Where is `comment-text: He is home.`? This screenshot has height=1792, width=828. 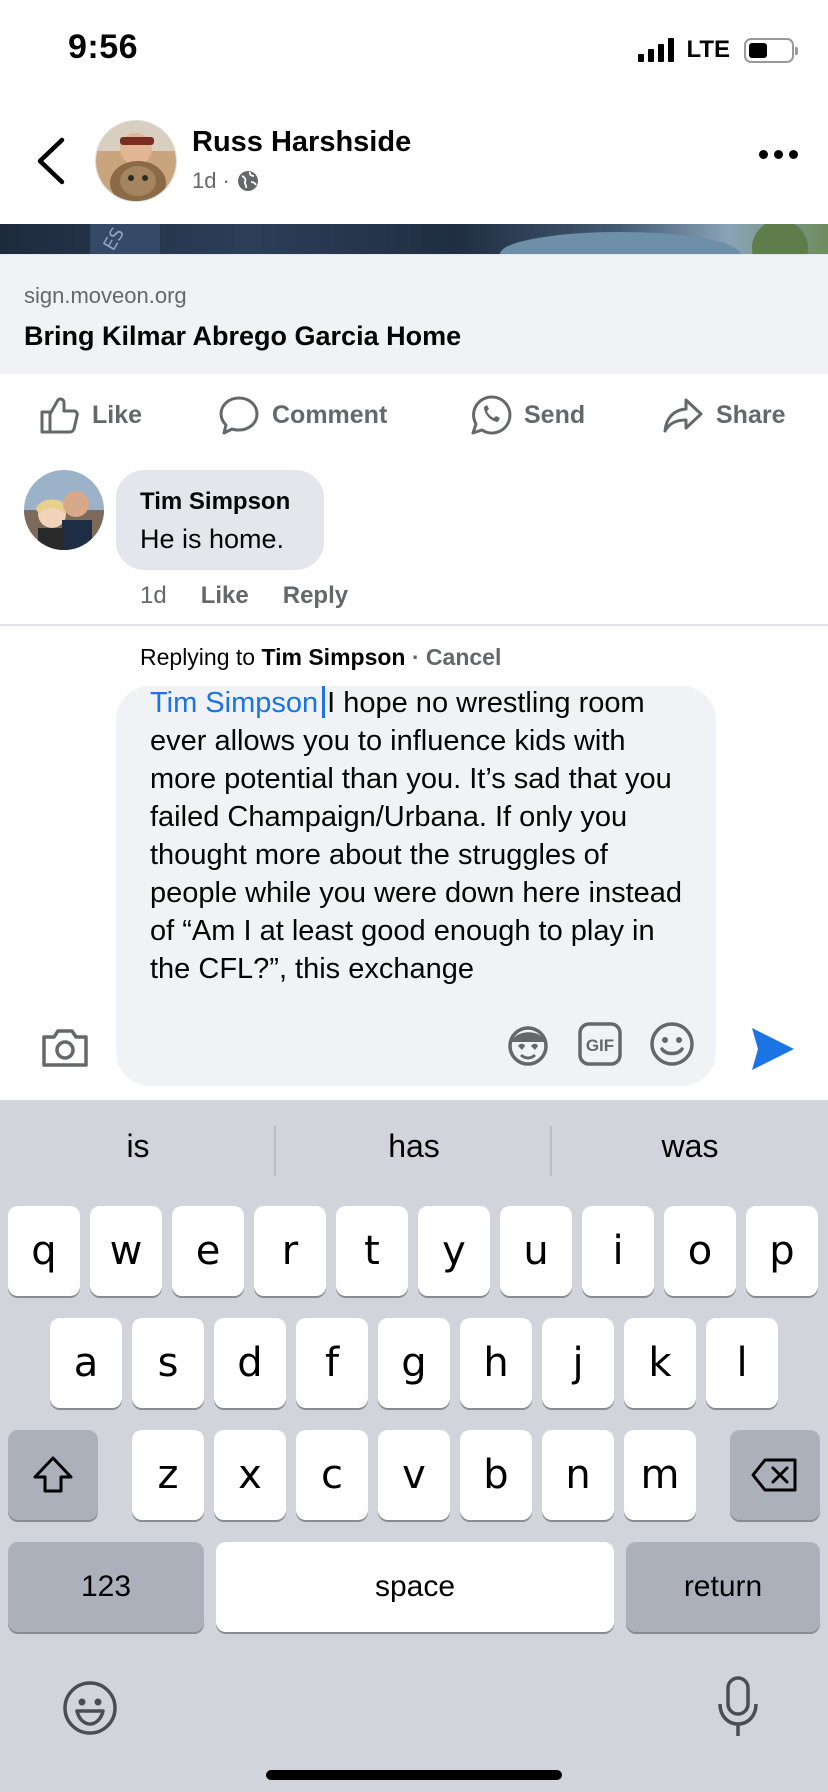
comment-text: He is home. is located at coordinates (212, 539).